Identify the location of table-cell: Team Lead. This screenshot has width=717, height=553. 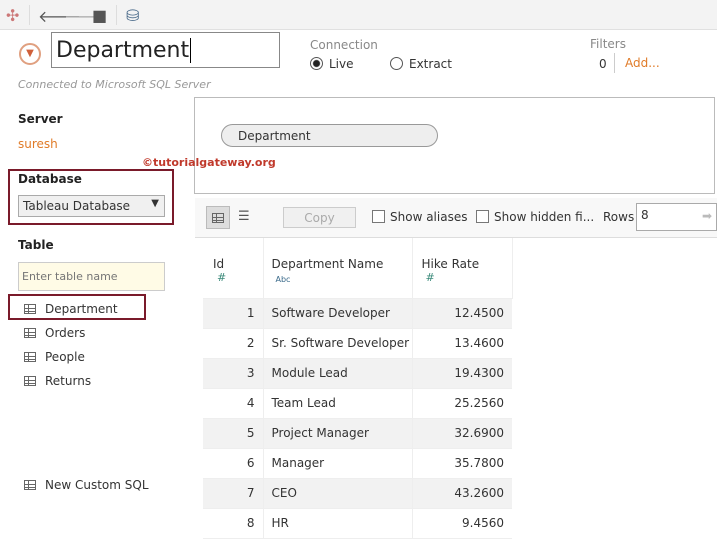
(338, 403).